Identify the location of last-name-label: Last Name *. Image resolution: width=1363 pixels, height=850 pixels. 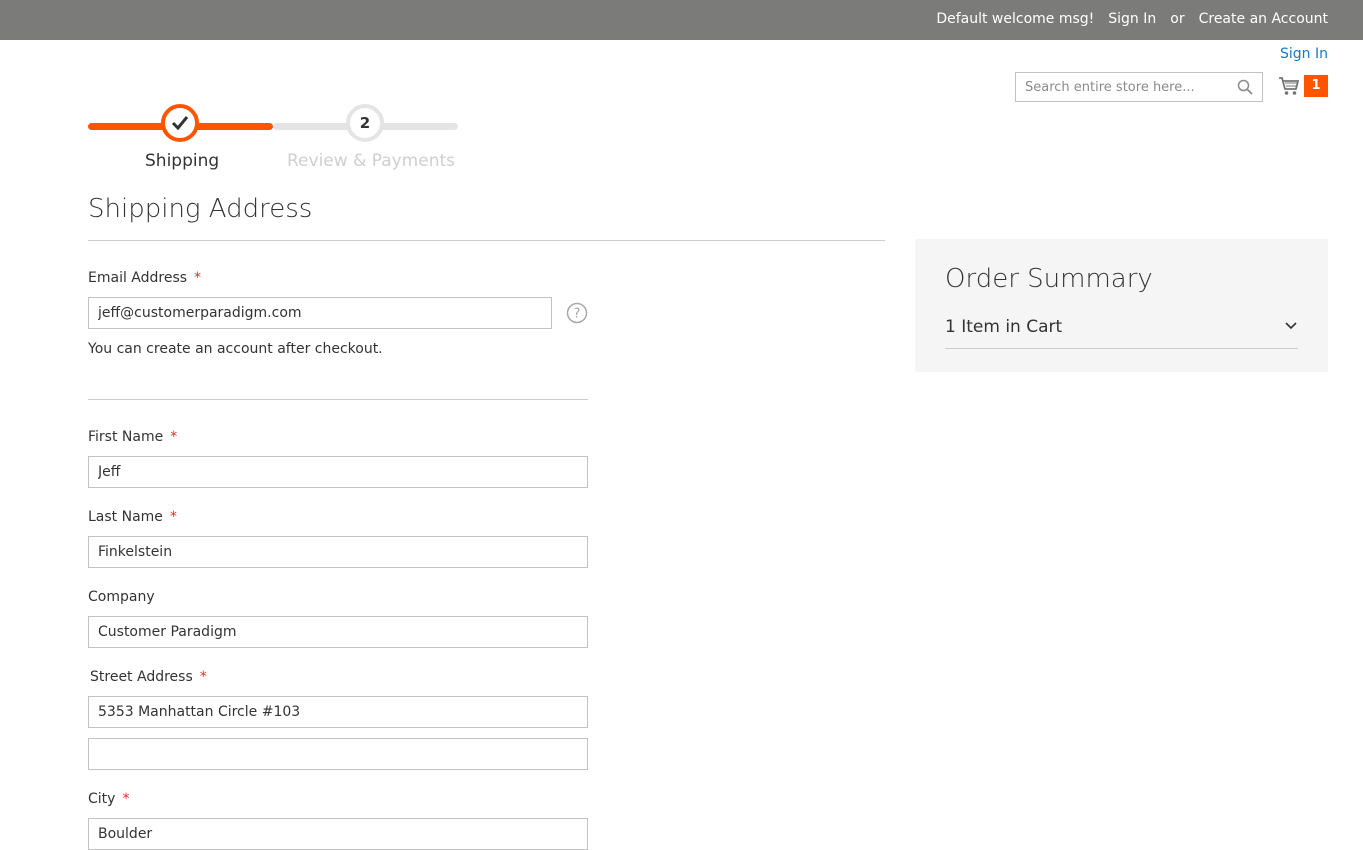
(132, 517).